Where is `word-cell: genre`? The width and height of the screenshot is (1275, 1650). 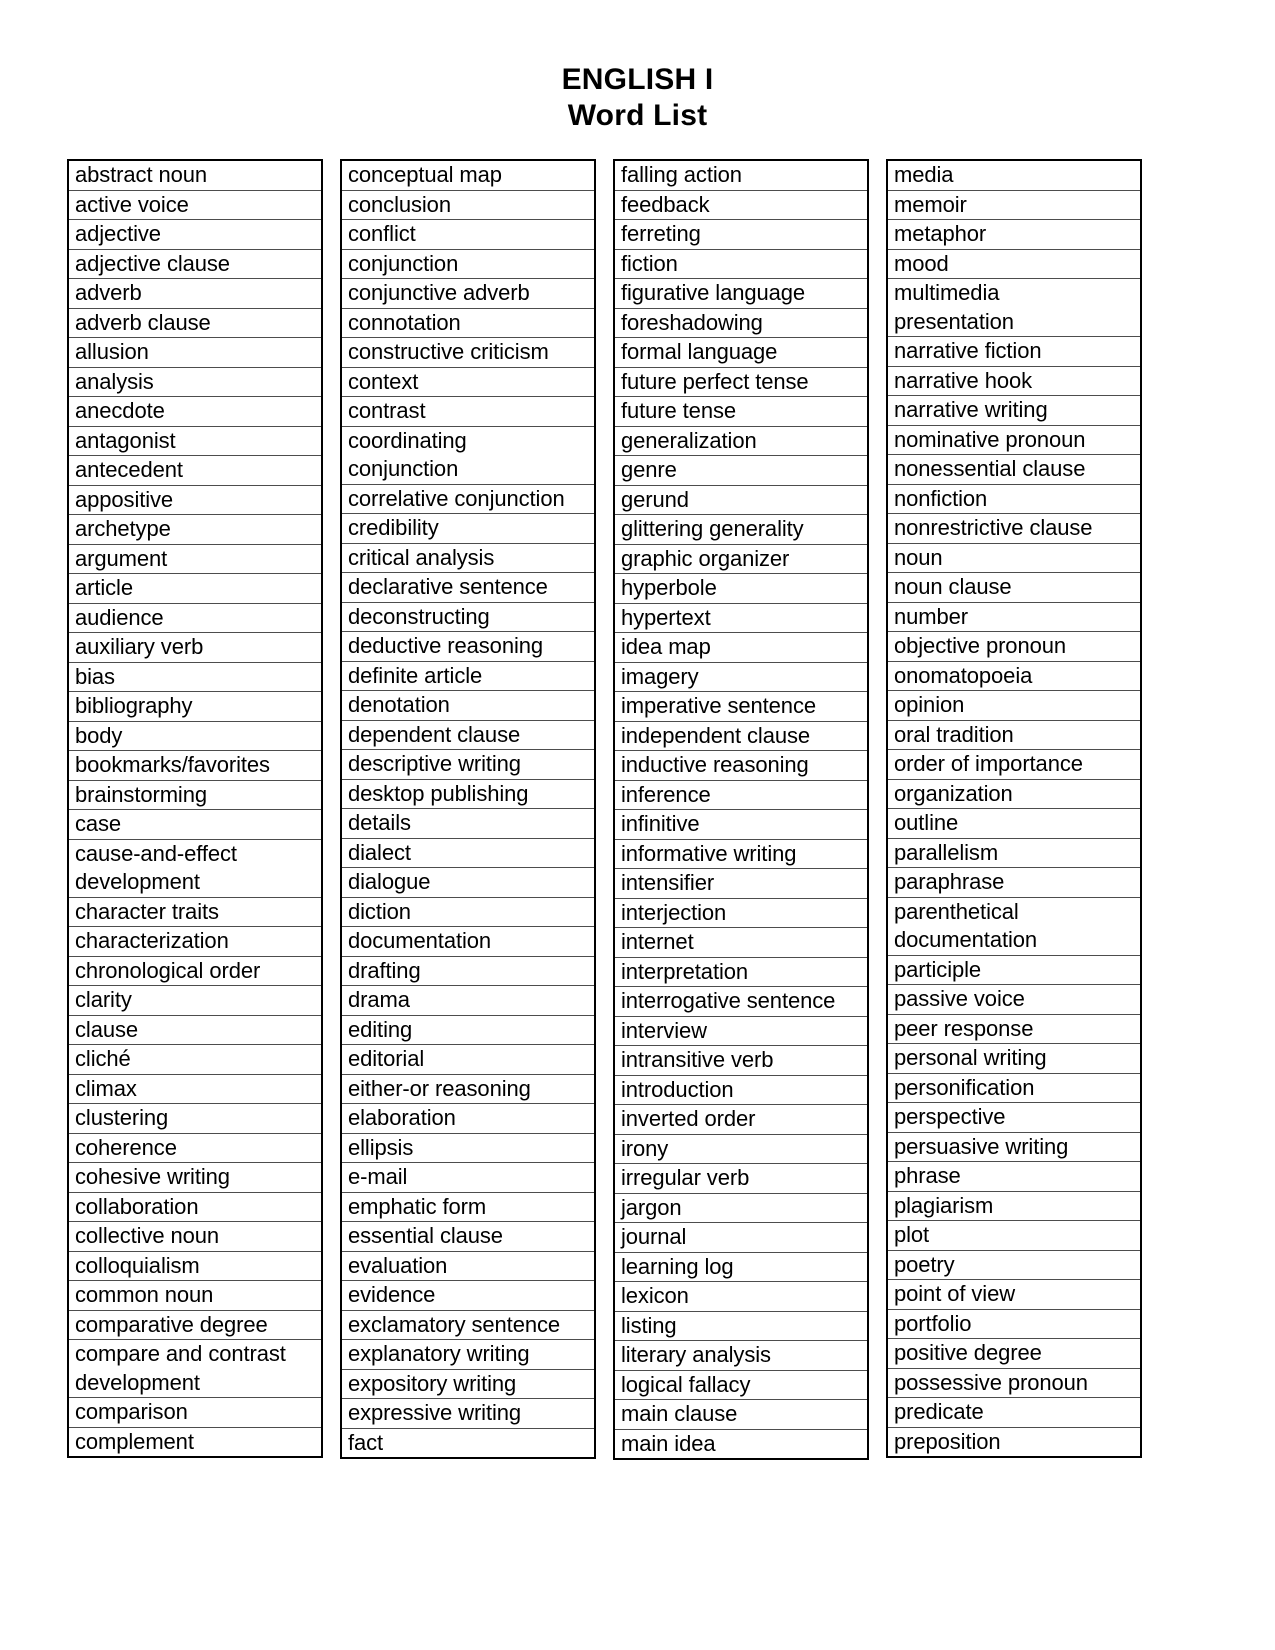 word-cell: genre is located at coordinates (741, 471).